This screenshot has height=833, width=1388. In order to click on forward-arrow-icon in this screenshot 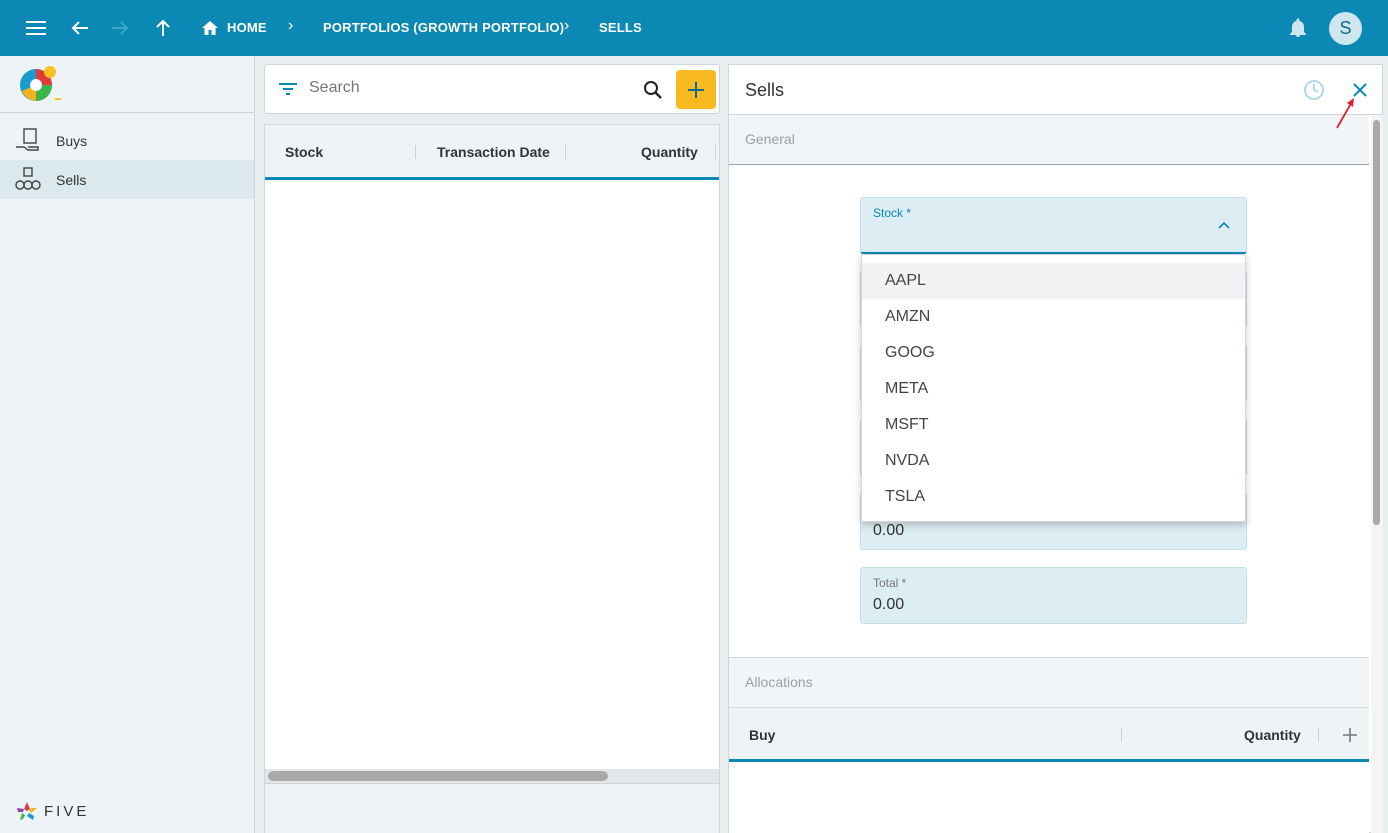, I will do `click(120, 28)`.